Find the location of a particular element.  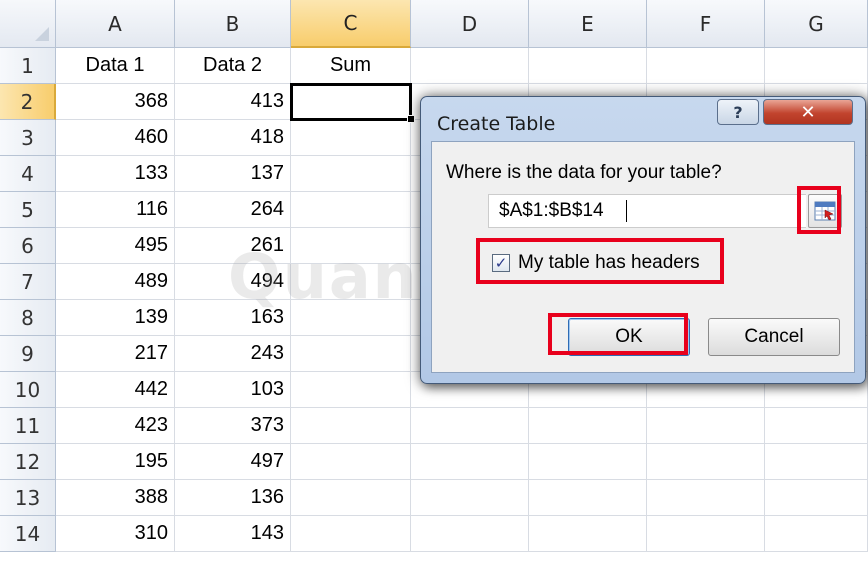

column-header-a: A is located at coordinates (115, 24).